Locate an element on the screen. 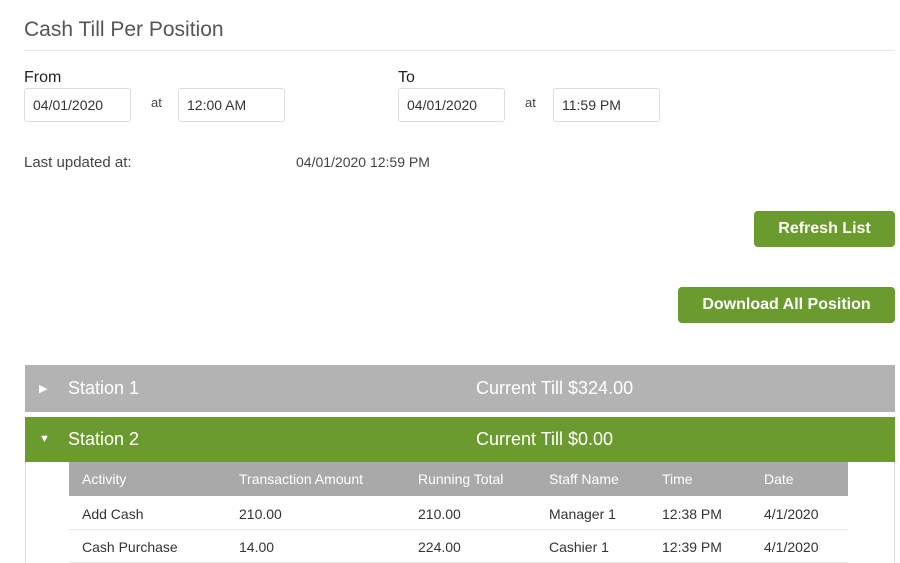 The width and height of the screenshot is (900, 563). cell-activity: Cash Purchase is located at coordinates (130, 547).